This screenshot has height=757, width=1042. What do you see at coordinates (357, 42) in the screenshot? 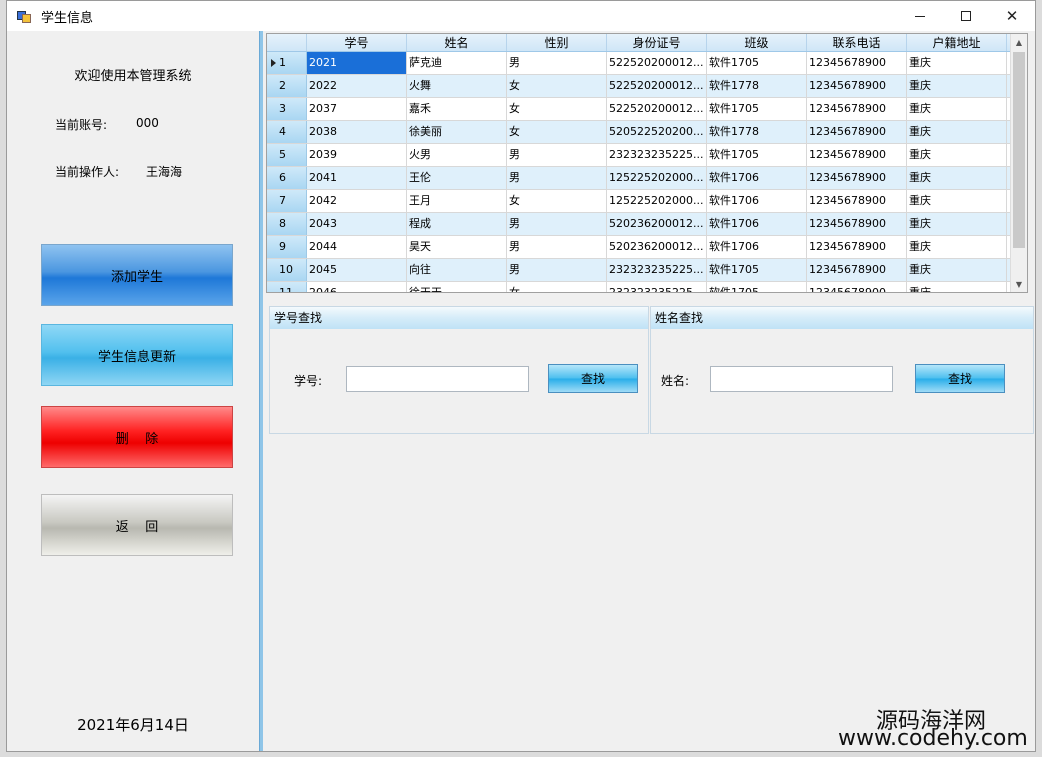
I see `column-header: 学号` at bounding box center [357, 42].